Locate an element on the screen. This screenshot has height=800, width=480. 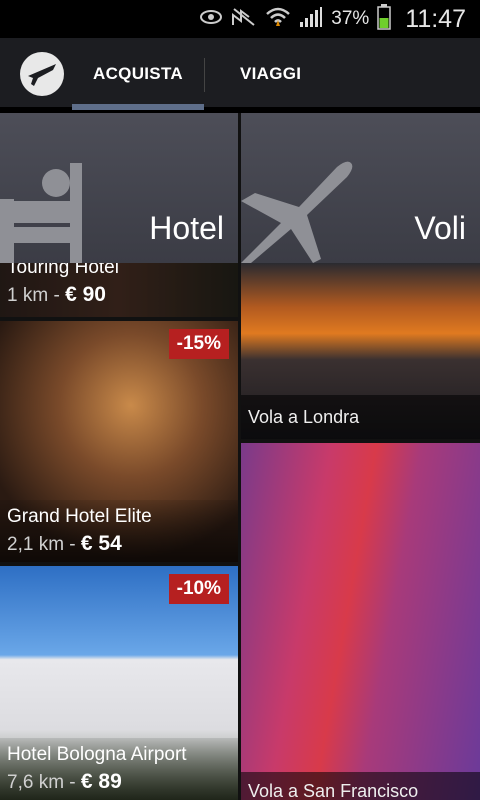
hotel-section-label: Hotel is located at coordinates (186, 228).